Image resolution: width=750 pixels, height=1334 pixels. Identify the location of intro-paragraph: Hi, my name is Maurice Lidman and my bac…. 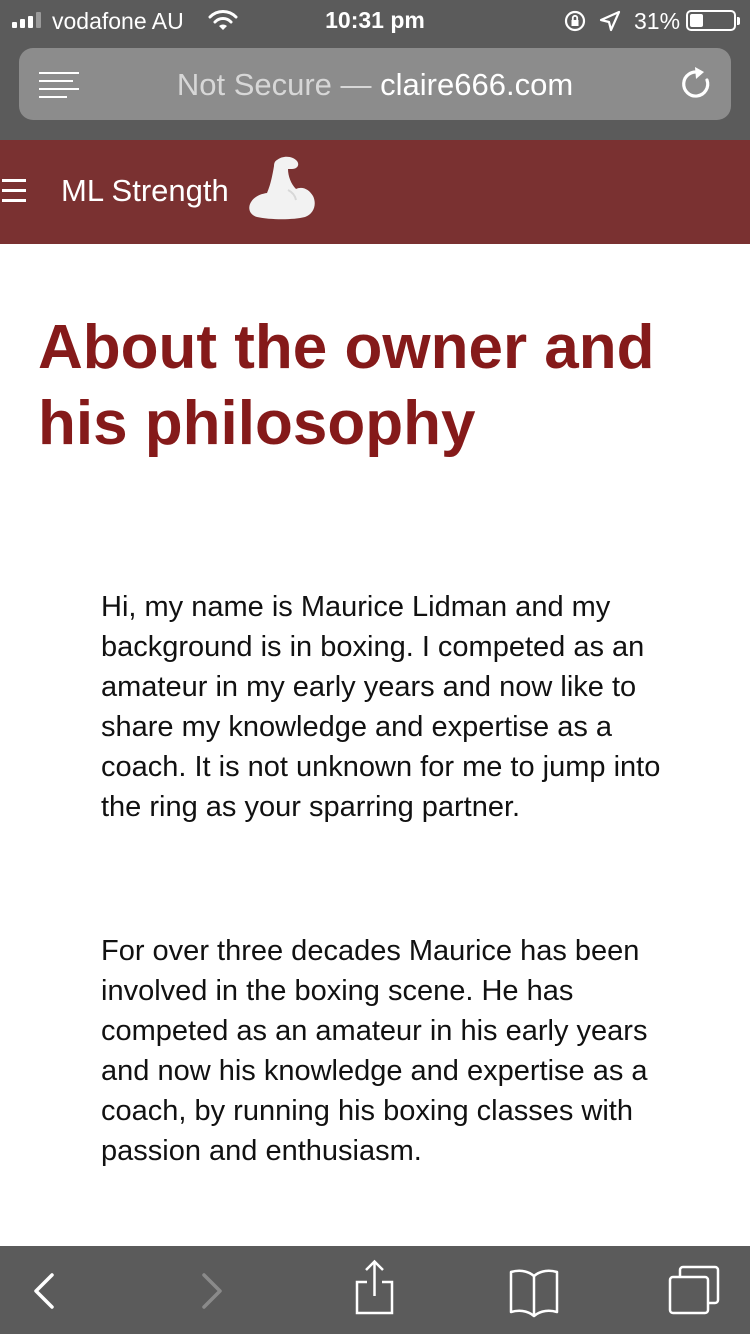
(381, 707).